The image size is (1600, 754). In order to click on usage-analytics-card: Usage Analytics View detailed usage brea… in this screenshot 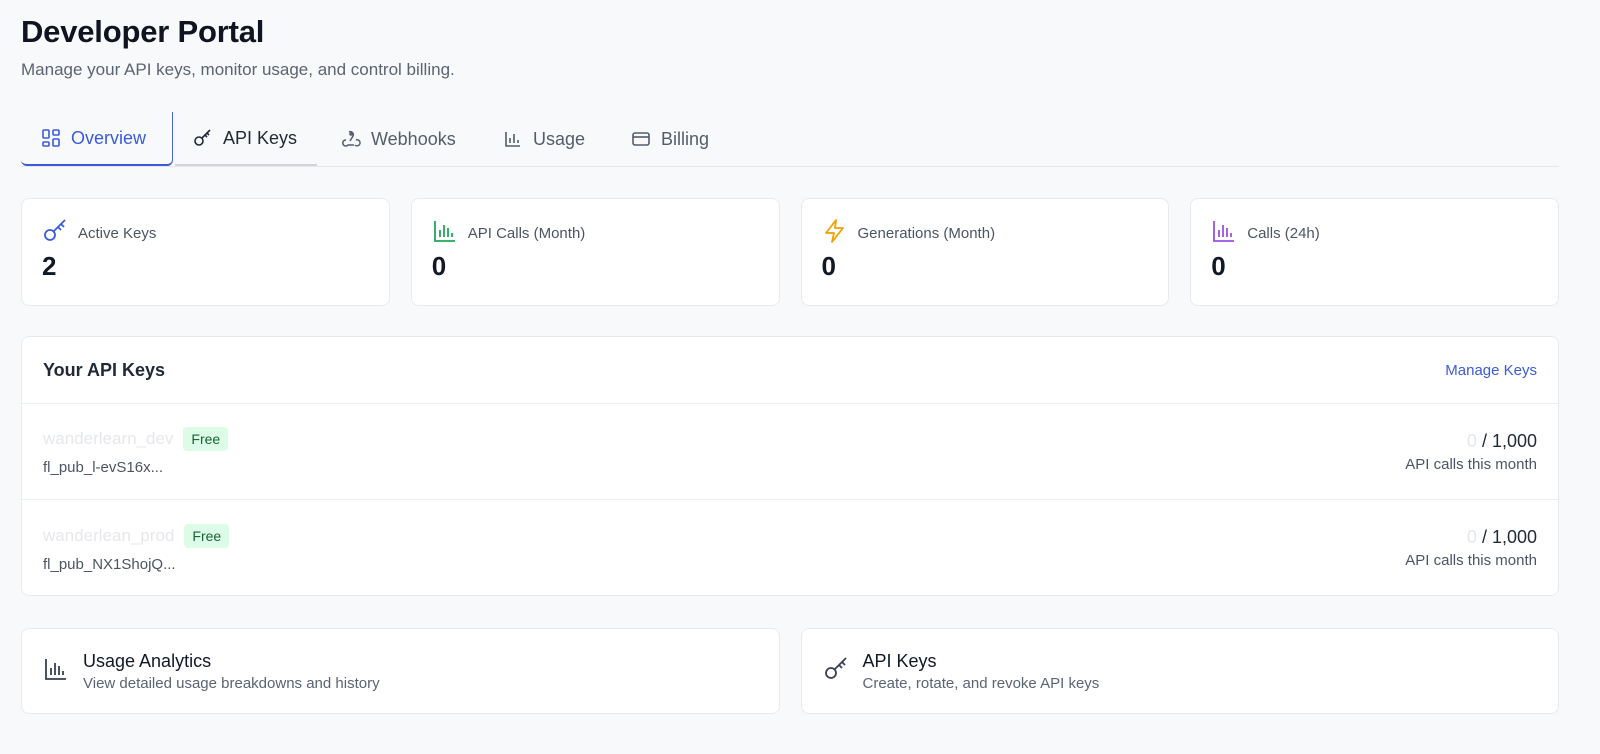, I will do `click(400, 671)`.